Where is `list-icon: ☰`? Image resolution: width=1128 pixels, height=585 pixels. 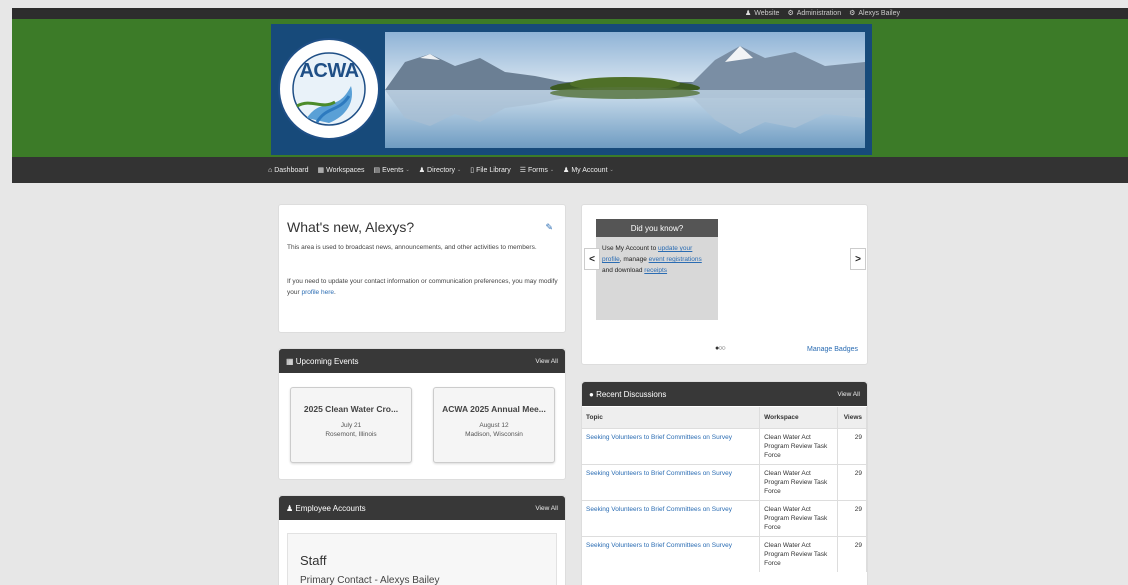 list-icon: ☰ is located at coordinates (522, 170).